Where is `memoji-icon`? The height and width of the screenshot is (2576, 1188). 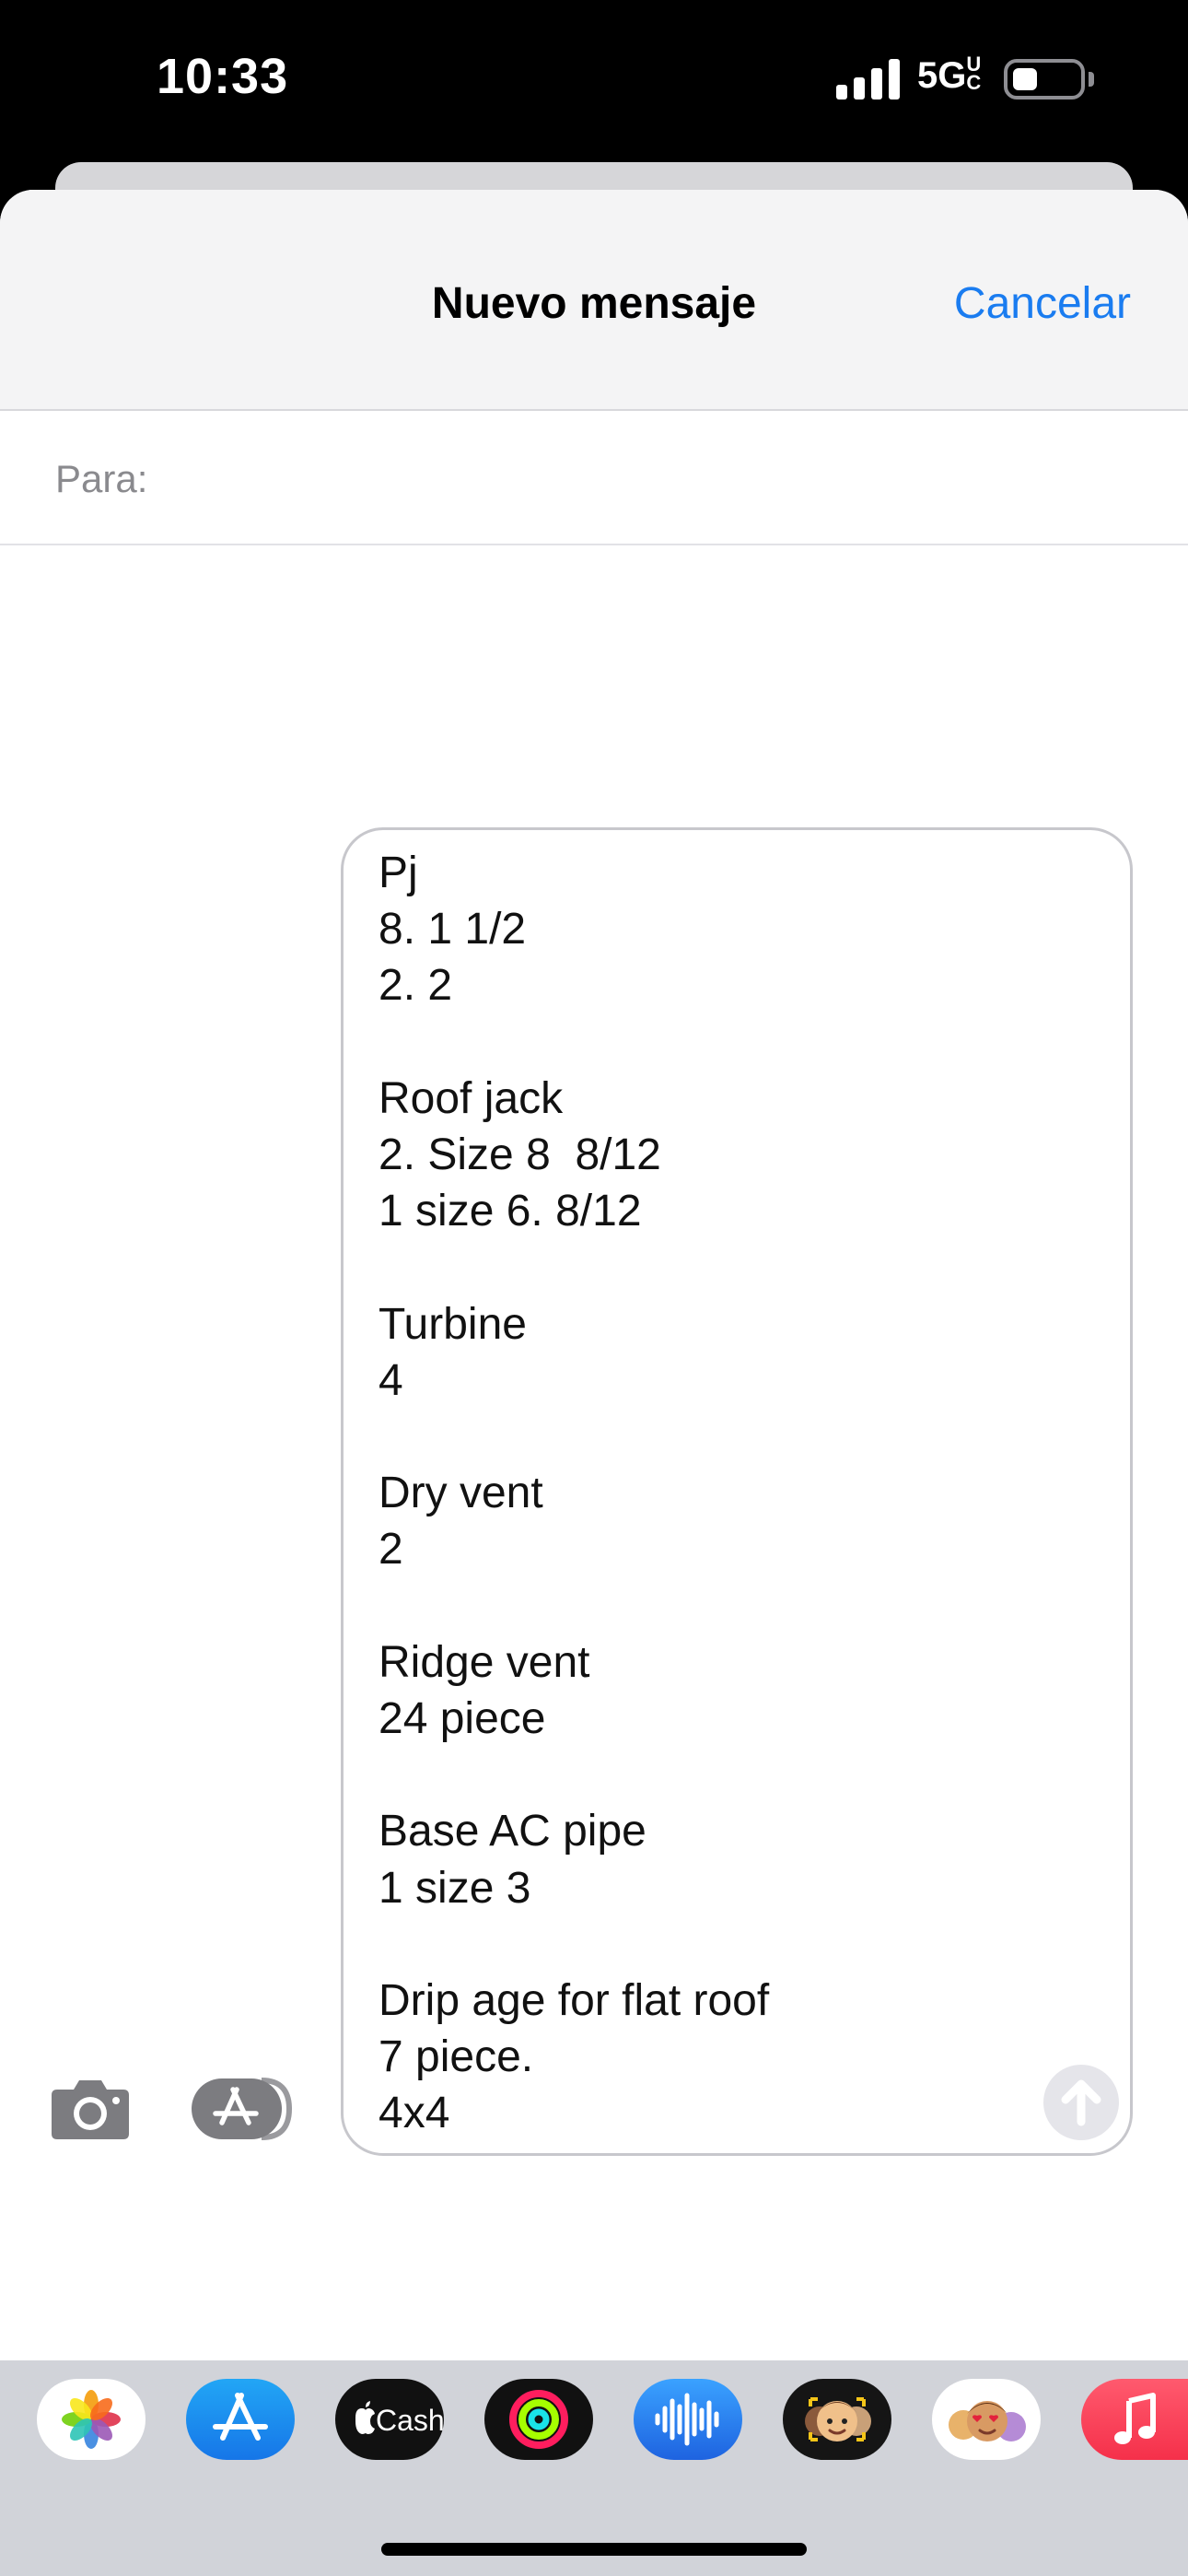
memoji-icon is located at coordinates (837, 2419).